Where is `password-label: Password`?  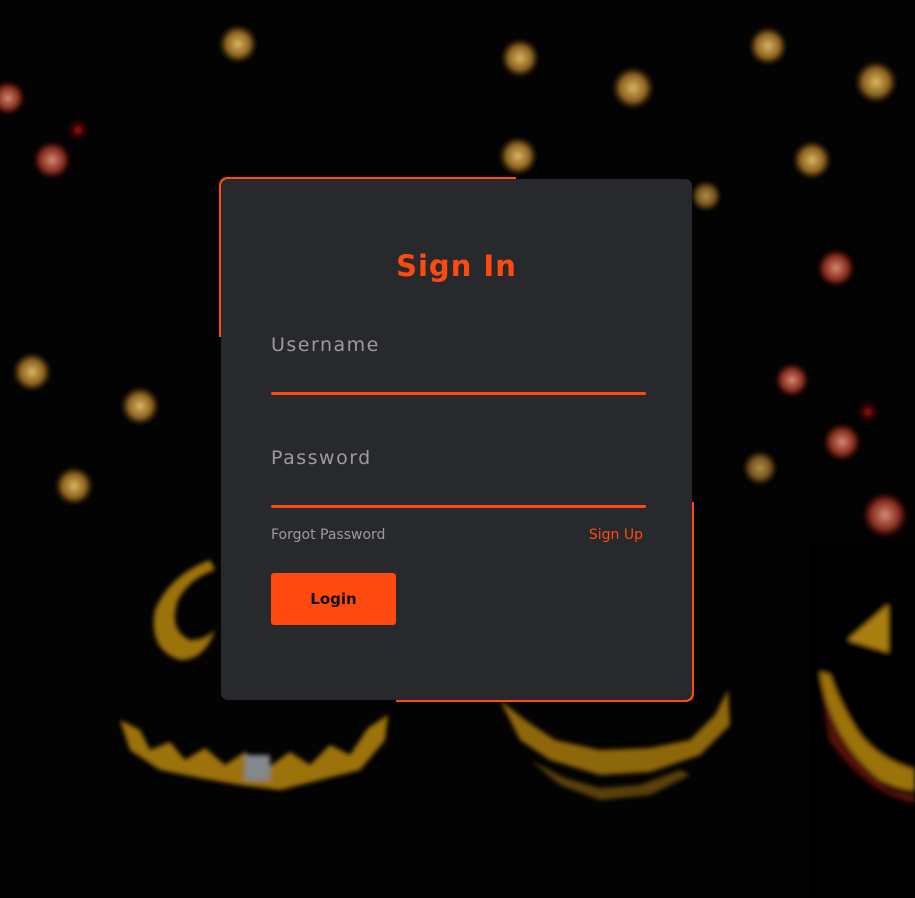
password-label: Password is located at coordinates (321, 458).